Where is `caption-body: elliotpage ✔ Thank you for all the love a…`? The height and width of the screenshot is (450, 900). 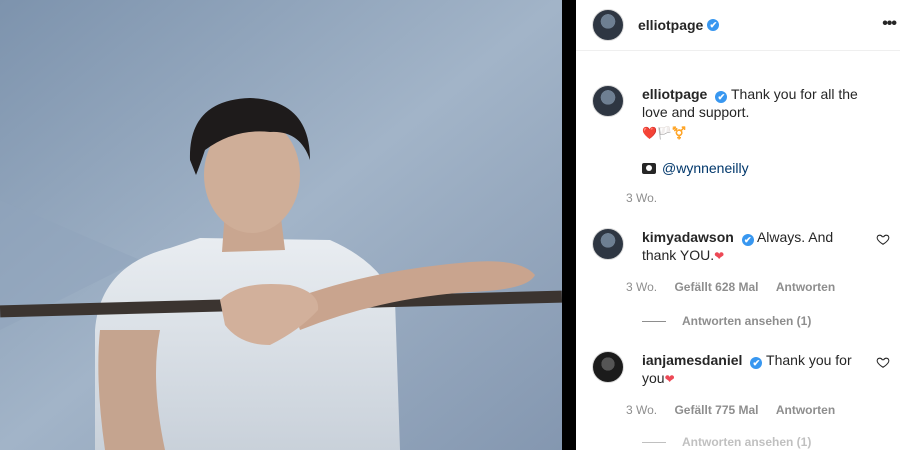 caption-body: elliotpage ✔ Thank you for all the love a… is located at coordinates (752, 103).